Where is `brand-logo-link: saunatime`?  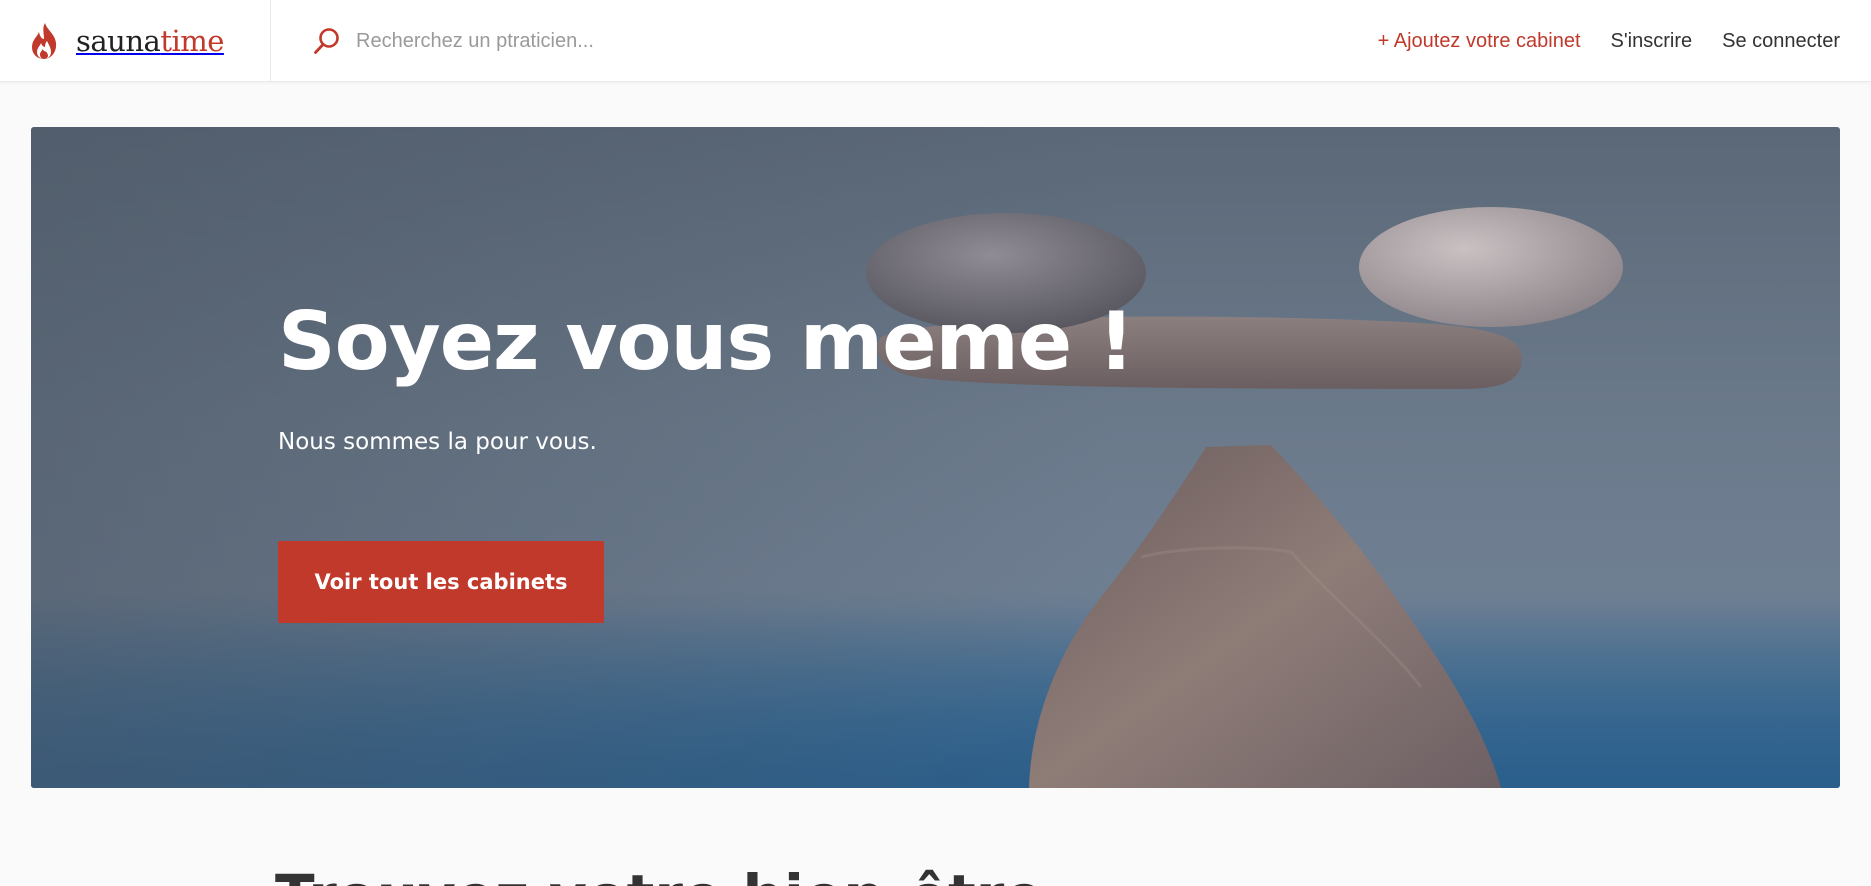
brand-logo-link: saunatime is located at coordinates (135, 41).